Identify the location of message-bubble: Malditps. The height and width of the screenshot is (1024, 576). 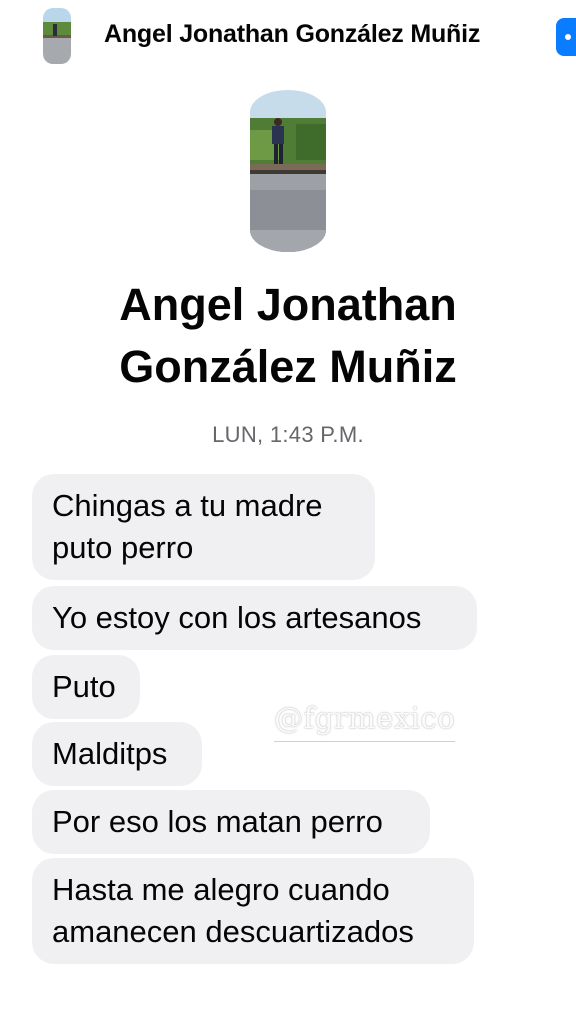
(117, 754).